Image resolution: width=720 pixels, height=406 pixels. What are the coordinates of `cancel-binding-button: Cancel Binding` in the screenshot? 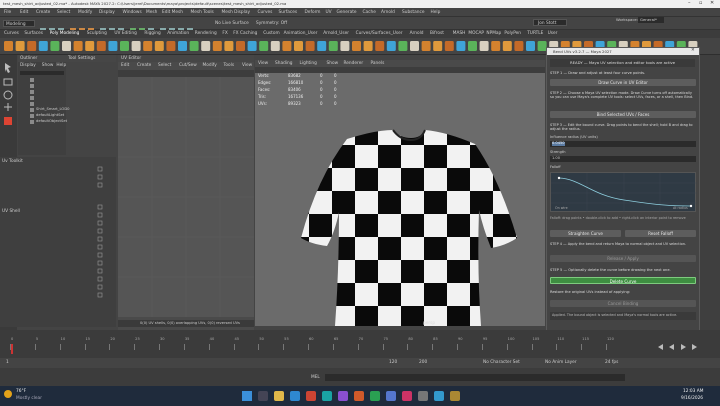 It's located at (623, 303).